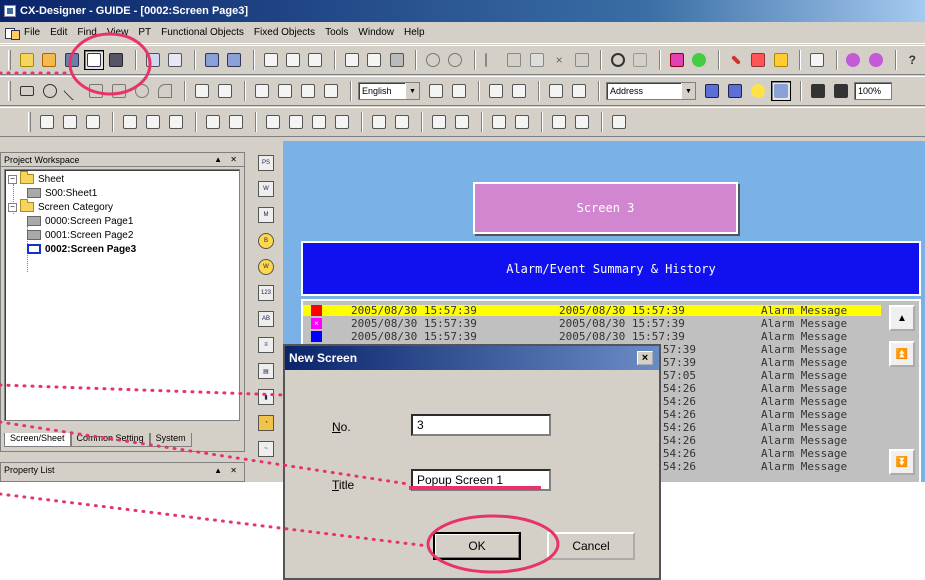 The width and height of the screenshot is (925, 580). Describe the element at coordinates (27, 91) in the screenshot. I see `rectangle-tool-icon` at that location.